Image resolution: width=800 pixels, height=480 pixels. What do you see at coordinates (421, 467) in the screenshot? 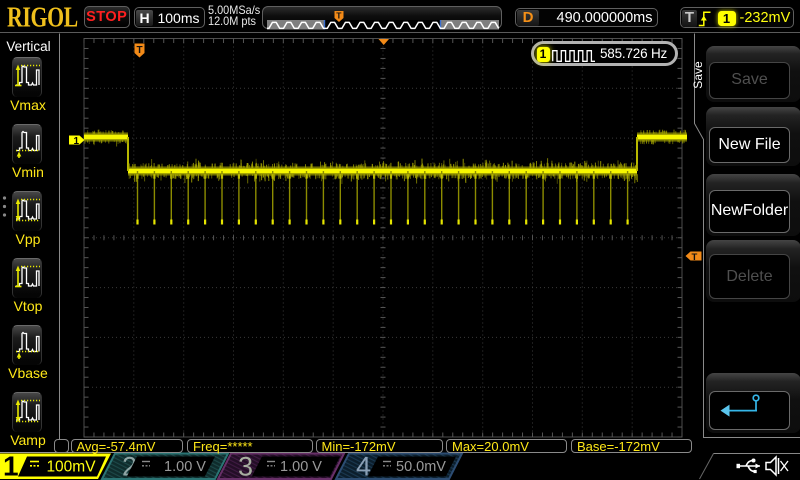
I see `svg-text: 50.0mV` at bounding box center [421, 467].